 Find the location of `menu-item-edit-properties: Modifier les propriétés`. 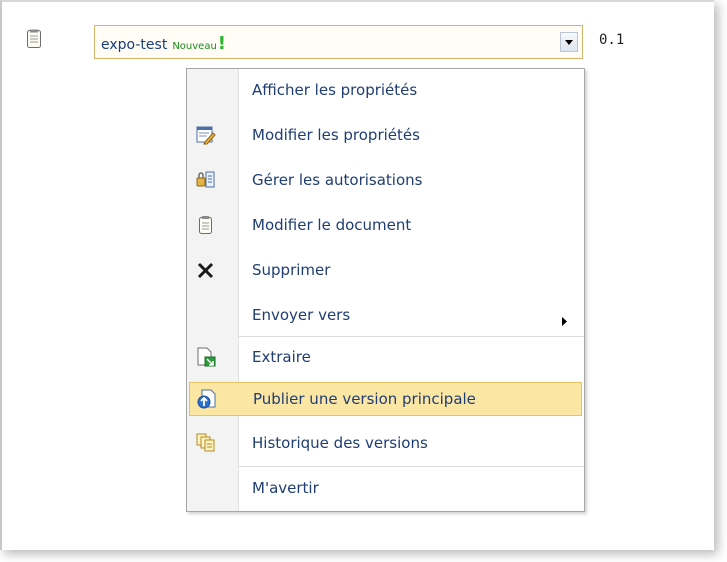

menu-item-edit-properties: Modifier les propriétés is located at coordinates (385, 135).